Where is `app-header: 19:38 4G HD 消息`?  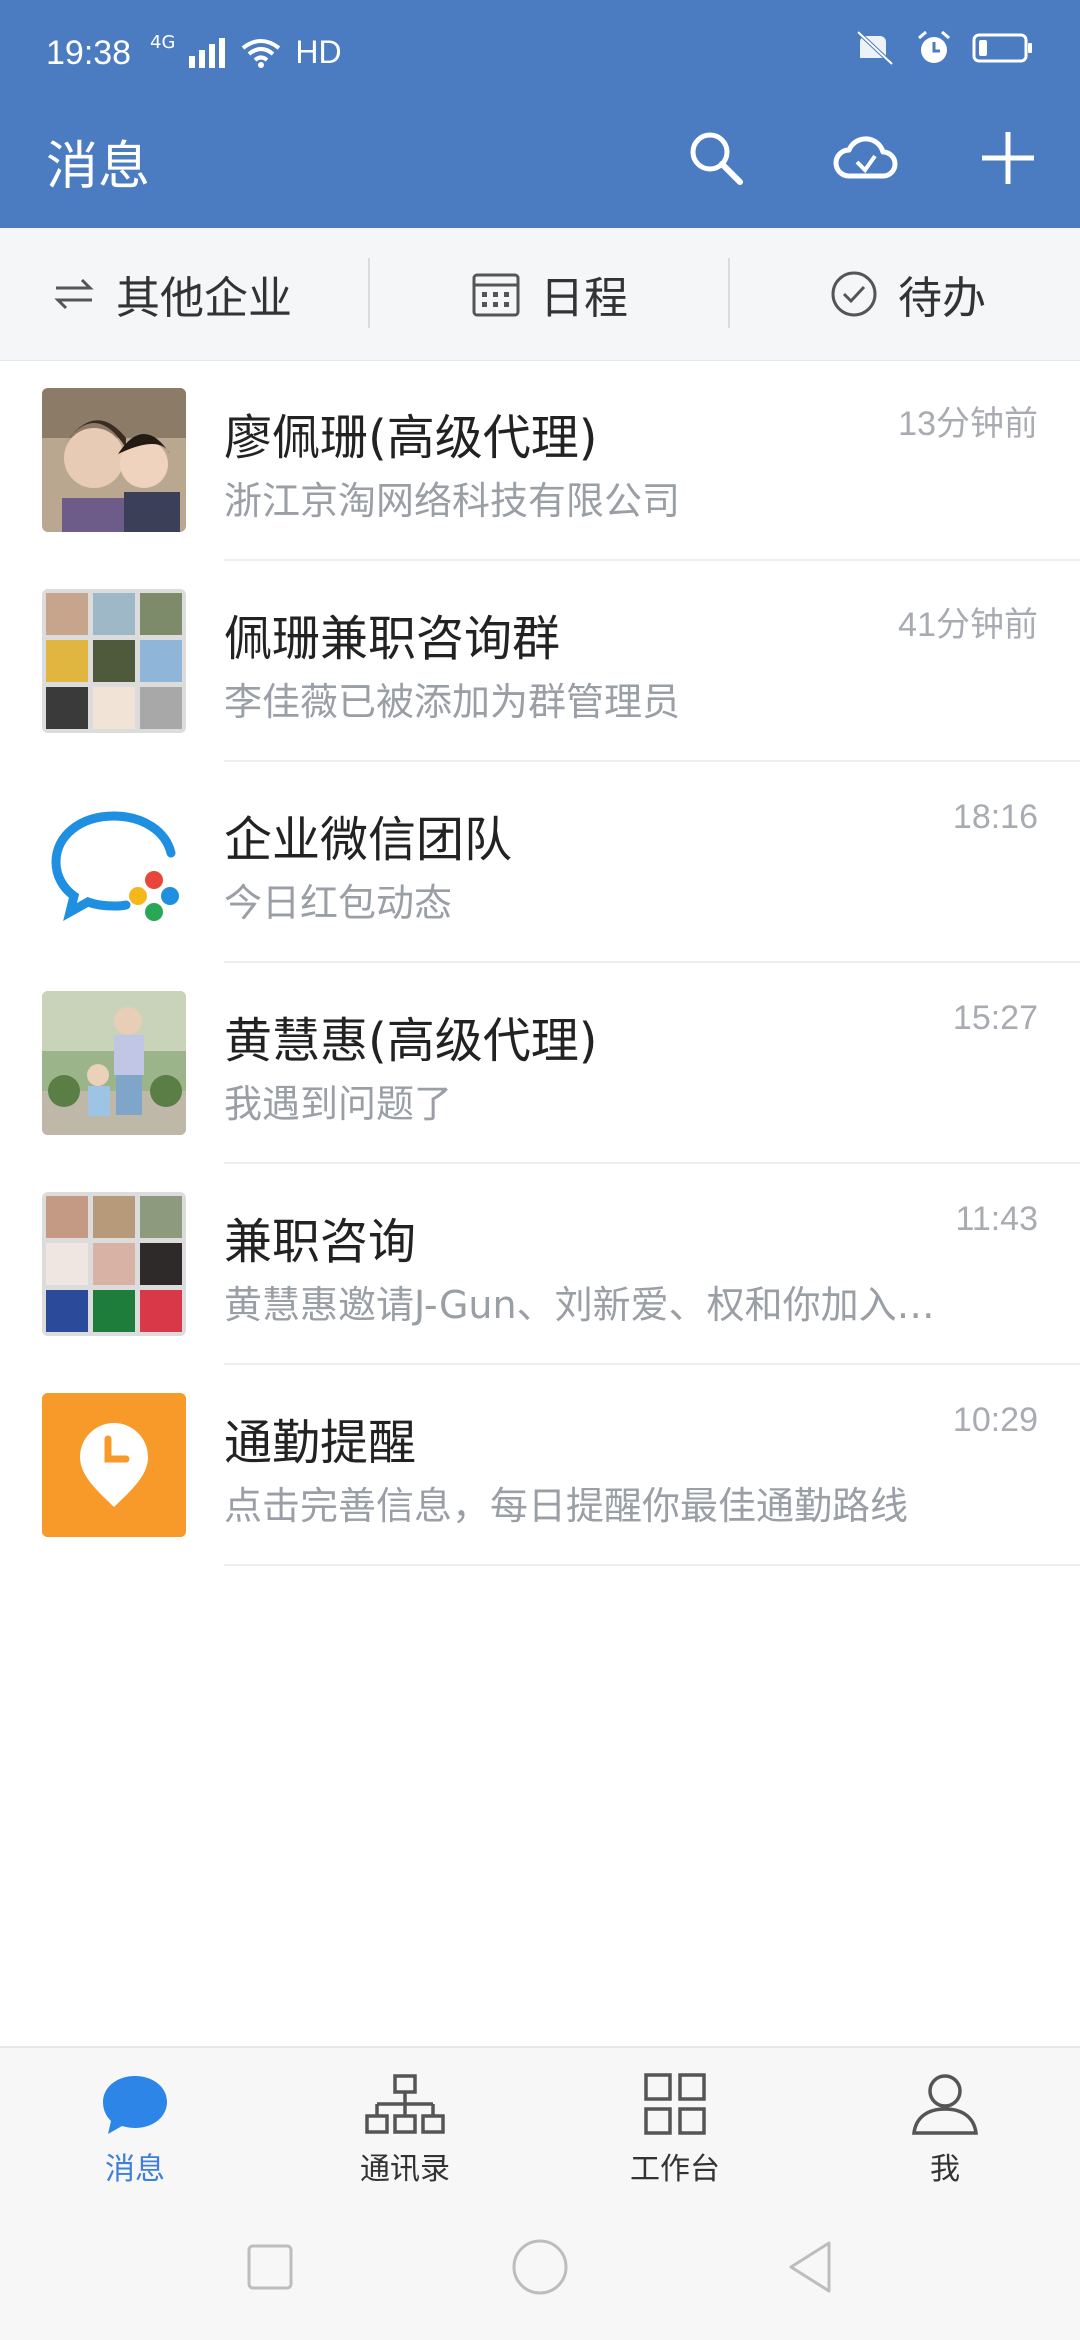
app-header: 19:38 4G HD 消息 is located at coordinates (540, 114).